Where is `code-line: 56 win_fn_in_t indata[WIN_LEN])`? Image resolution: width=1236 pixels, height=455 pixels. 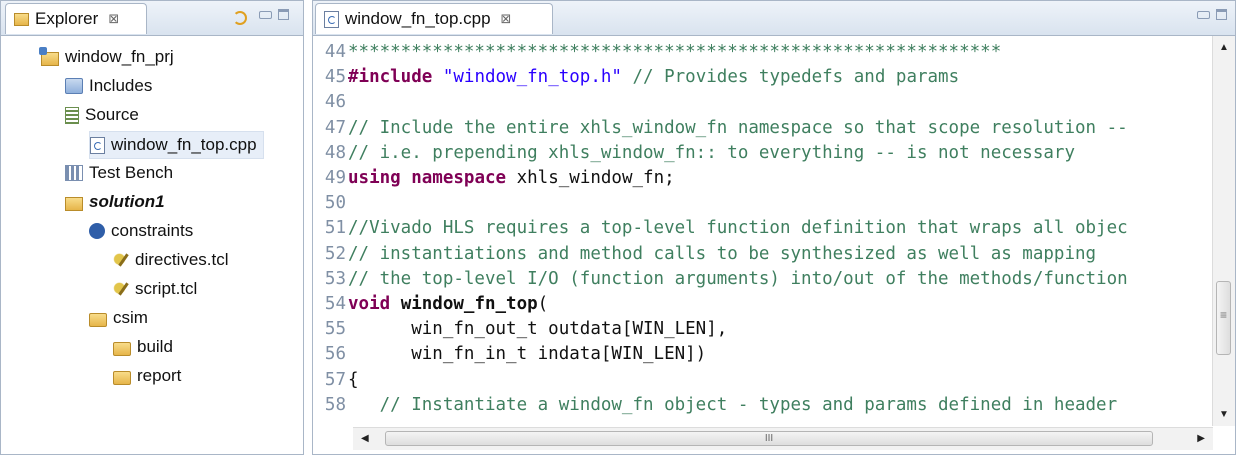
code-line: 56 win_fn_in_t indata[WIN_LEN]) is located at coordinates (509, 354).